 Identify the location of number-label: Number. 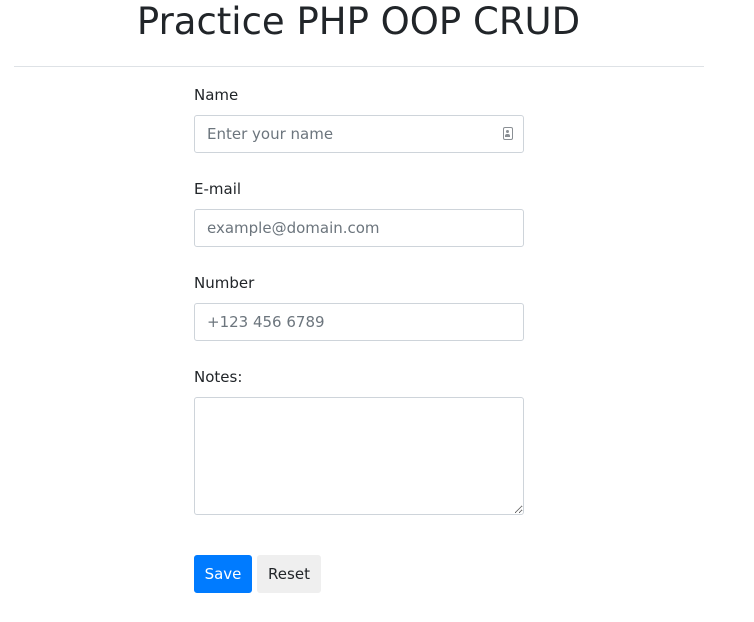
(224, 283).